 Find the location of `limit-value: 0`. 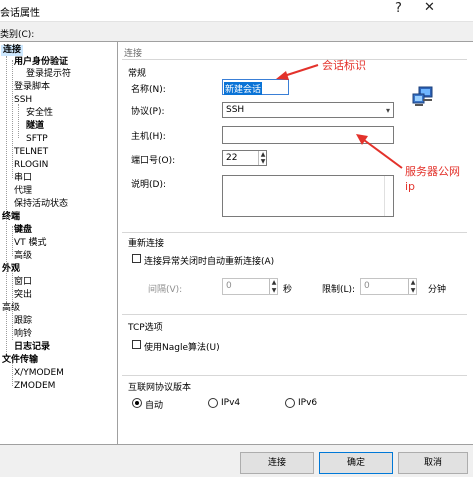

limit-value: 0 is located at coordinates (367, 286).